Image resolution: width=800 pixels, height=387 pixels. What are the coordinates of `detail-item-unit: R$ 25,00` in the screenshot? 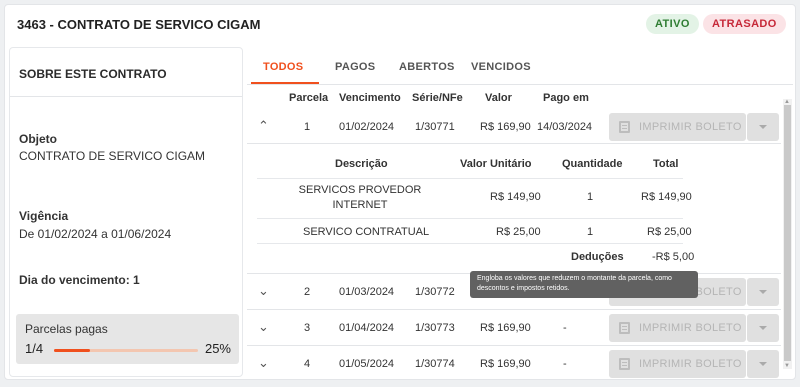 It's located at (518, 232).